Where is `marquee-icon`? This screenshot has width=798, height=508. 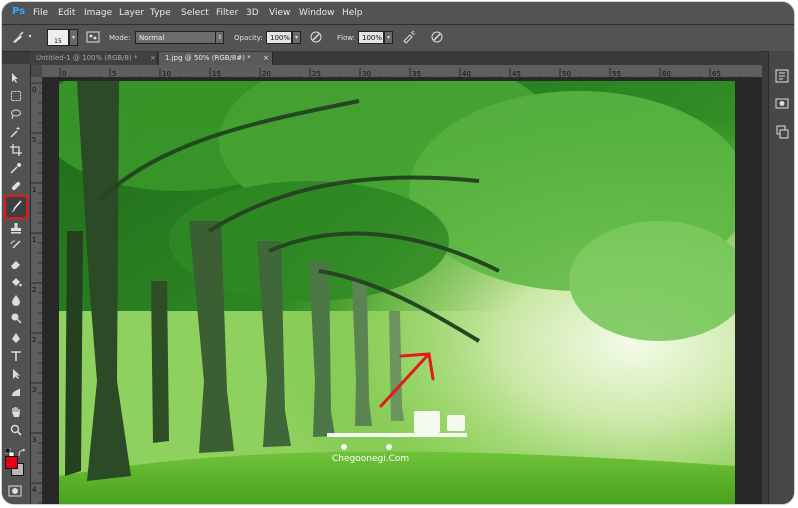 marquee-icon is located at coordinates (16, 96).